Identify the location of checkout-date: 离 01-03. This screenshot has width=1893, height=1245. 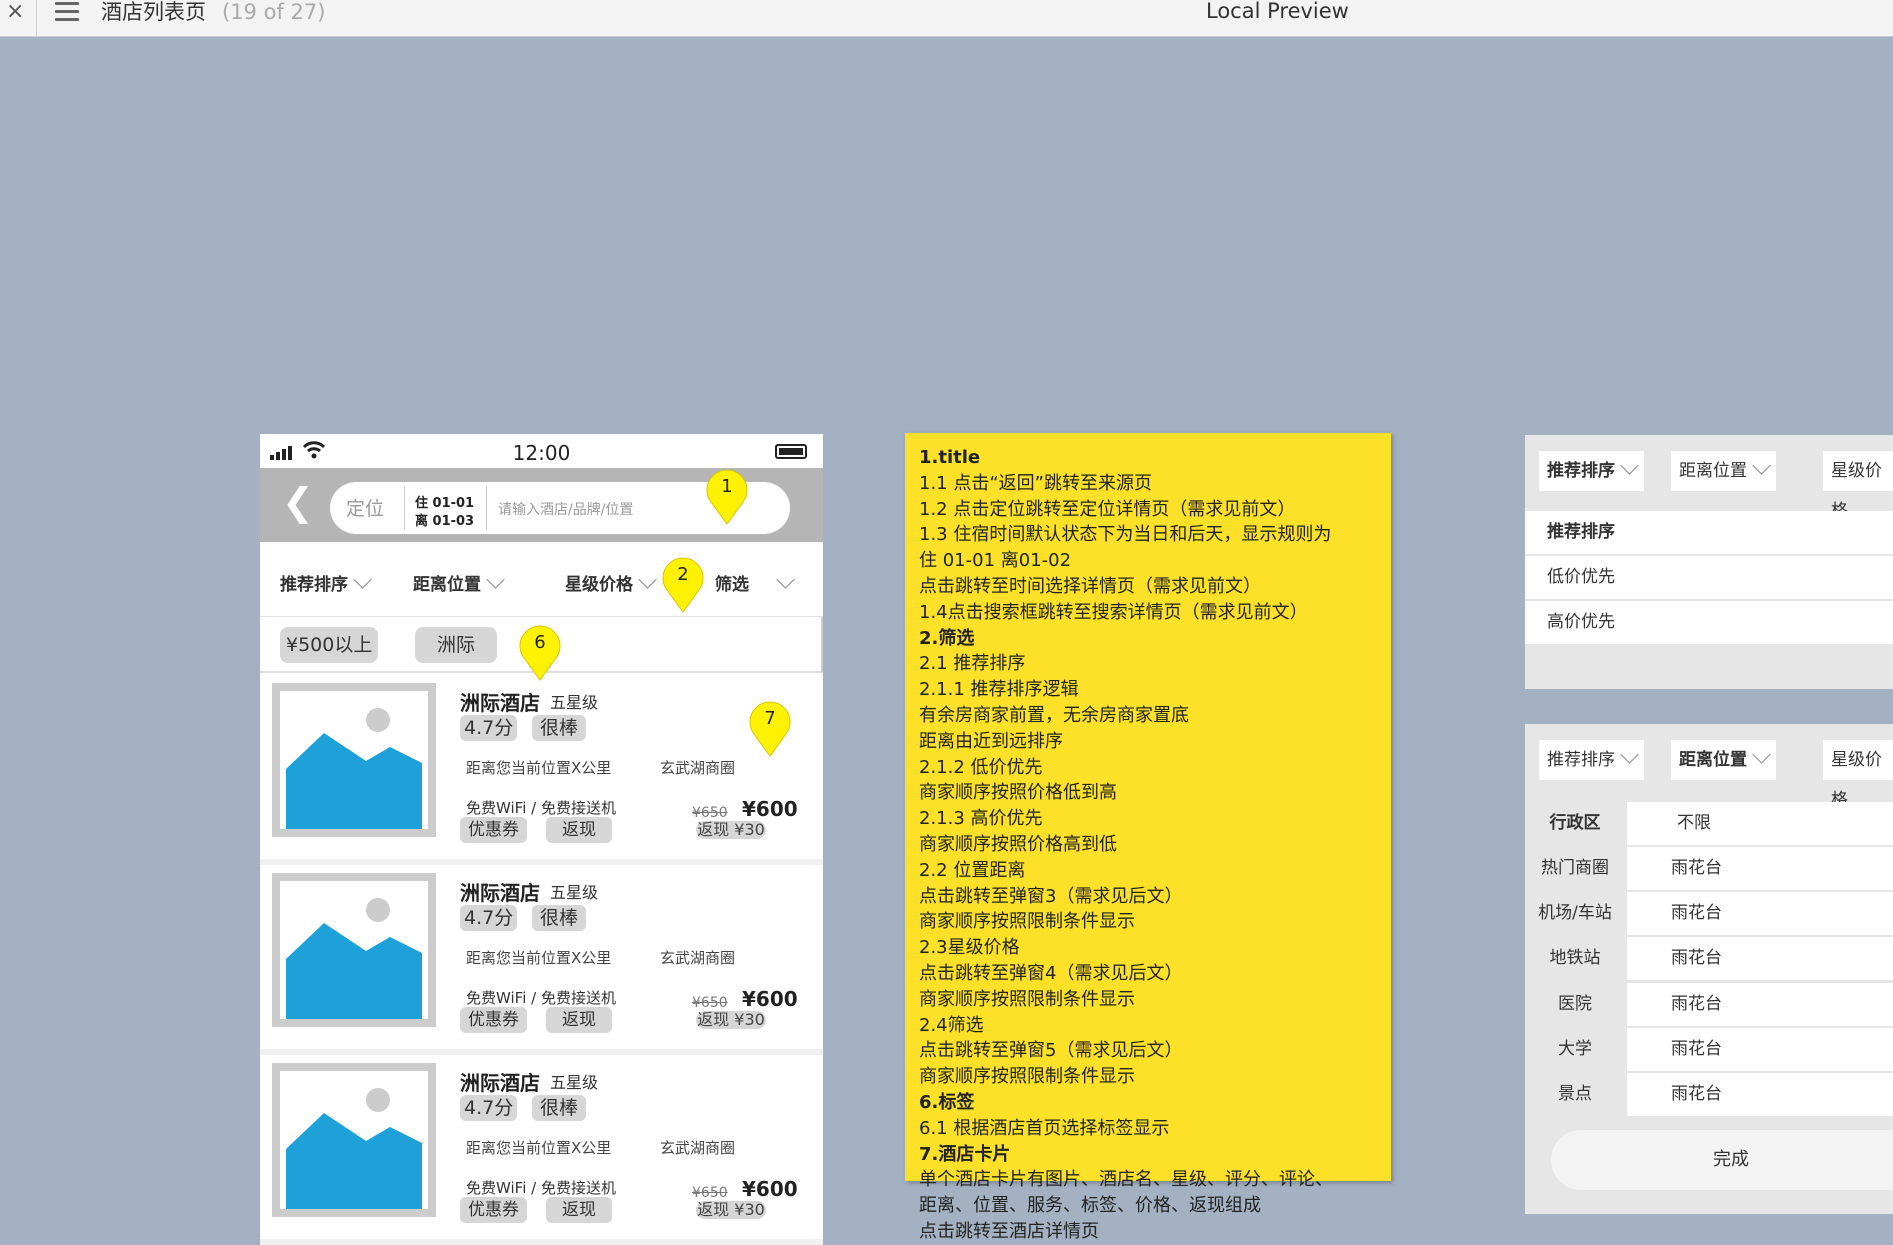
(444, 519).